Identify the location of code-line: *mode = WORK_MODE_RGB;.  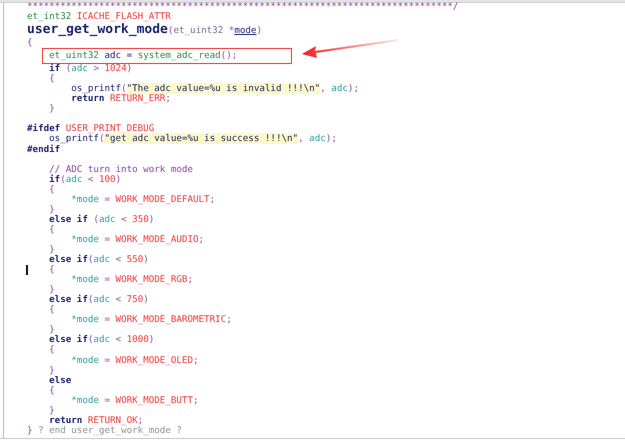
(132, 280).